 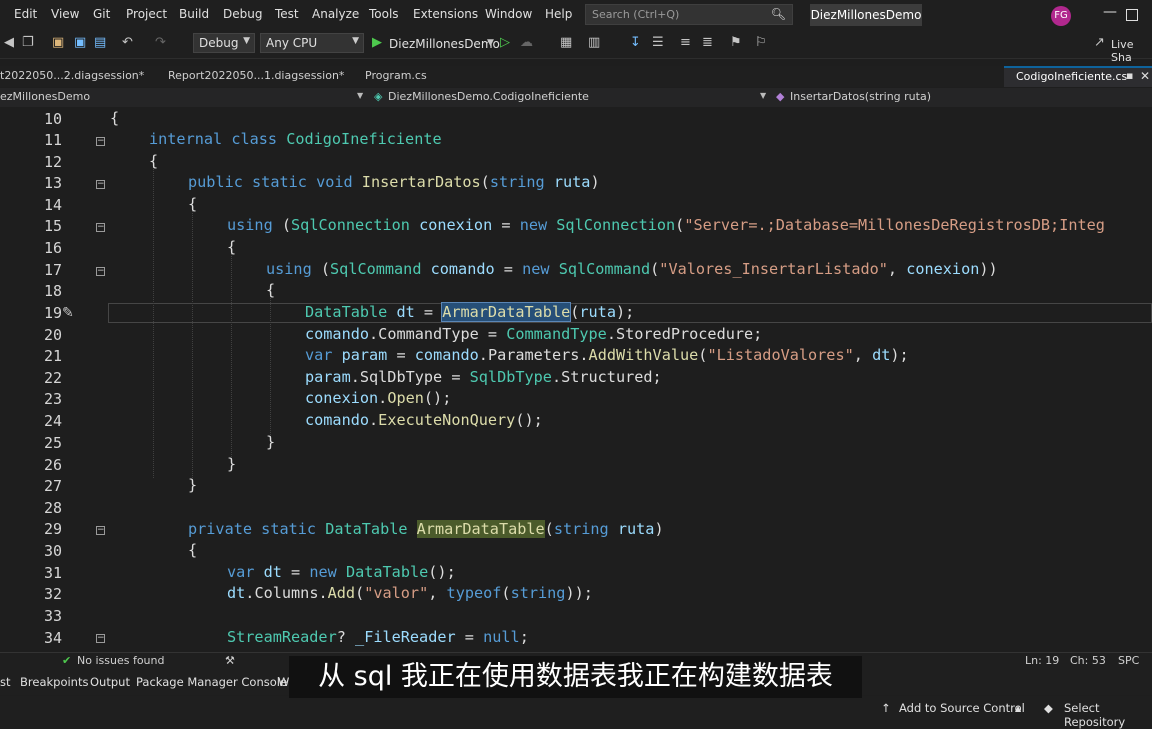 I want to click on start-debug-icon: ▶, so click(x=377, y=42).